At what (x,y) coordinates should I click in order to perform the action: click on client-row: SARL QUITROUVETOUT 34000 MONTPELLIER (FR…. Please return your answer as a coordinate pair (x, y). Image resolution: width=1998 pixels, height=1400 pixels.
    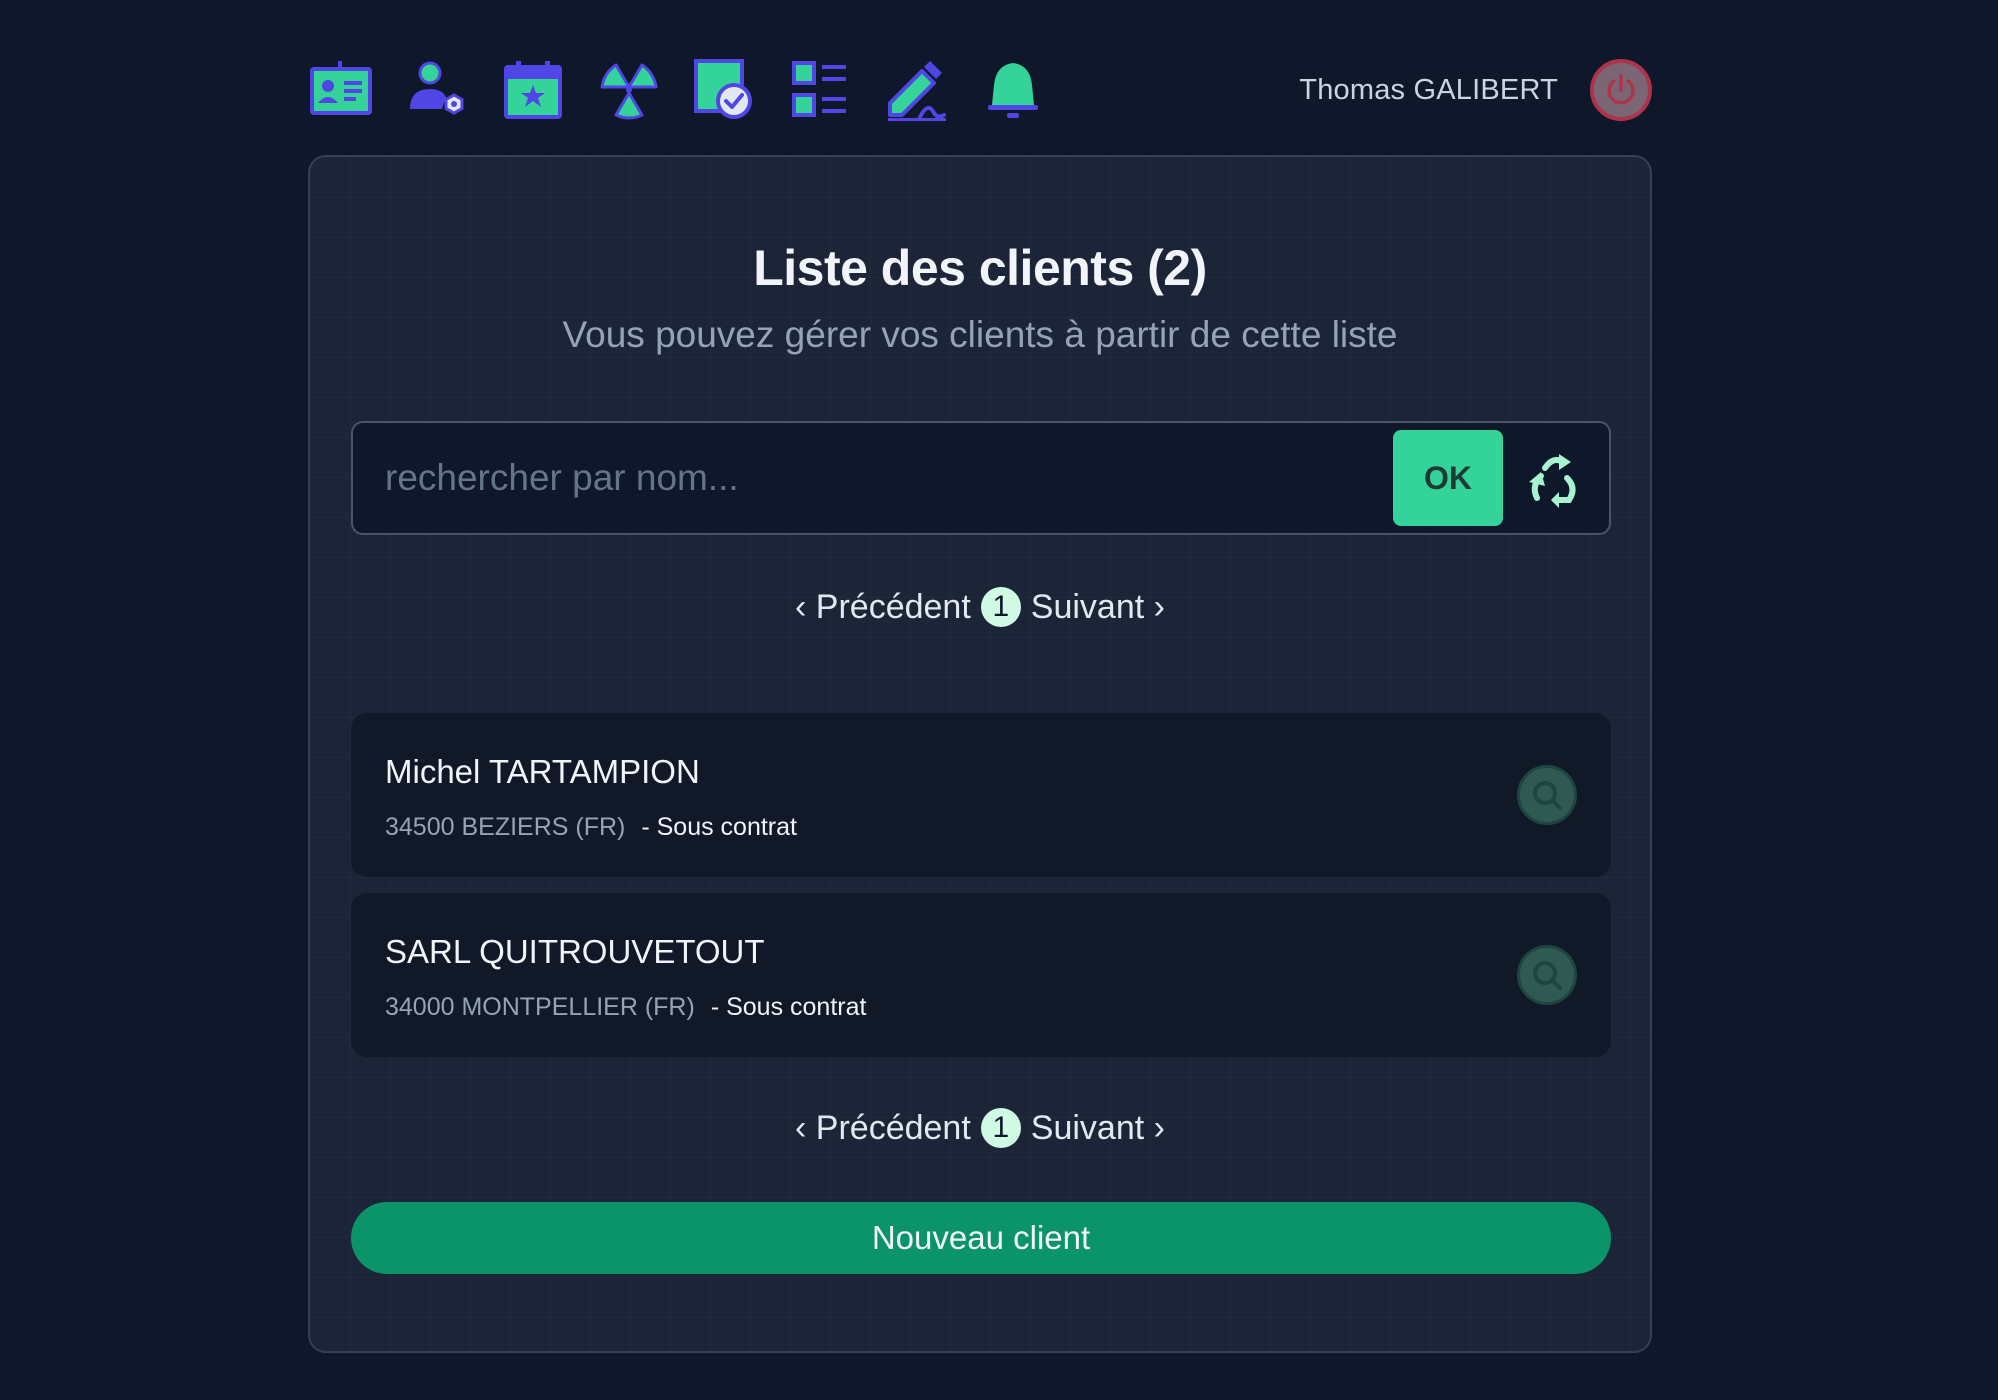
    Looking at the image, I should click on (981, 975).